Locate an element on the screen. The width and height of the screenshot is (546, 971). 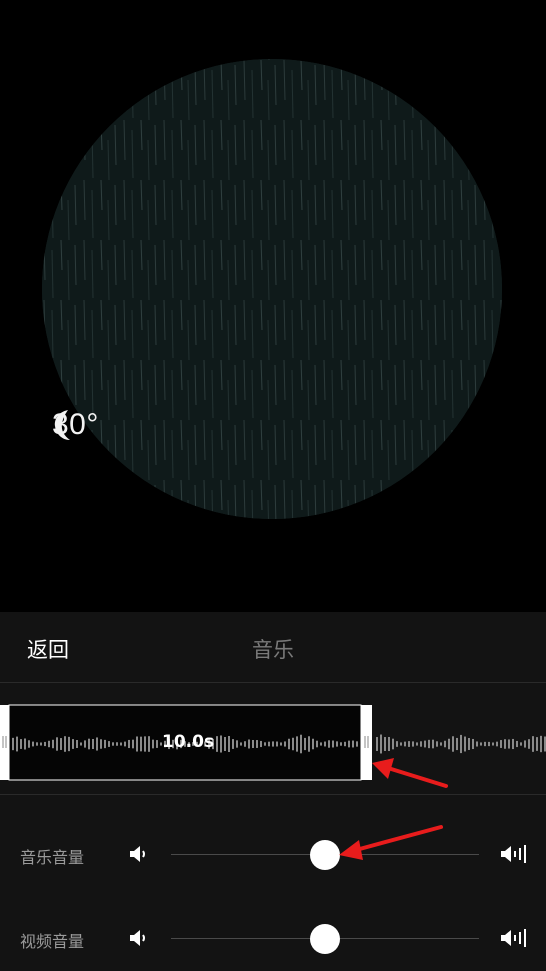
video-volume-thumb is located at coordinates (325, 939).